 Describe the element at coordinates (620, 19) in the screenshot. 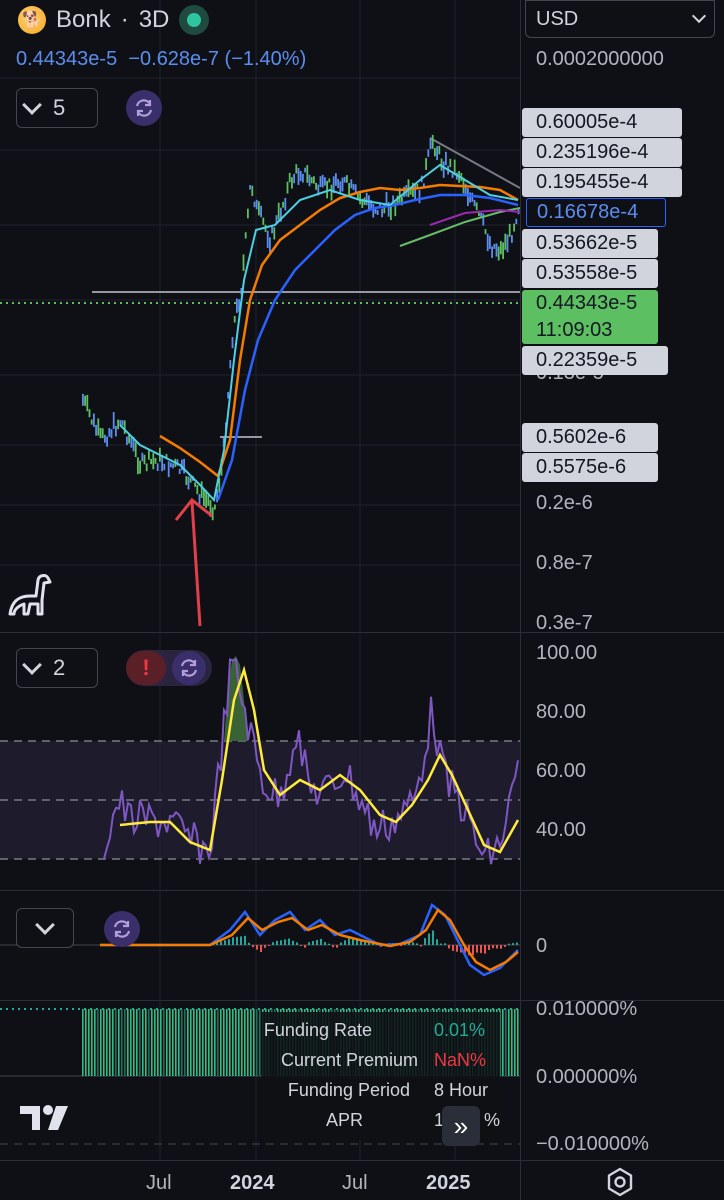

I see `currency-select: USD` at that location.